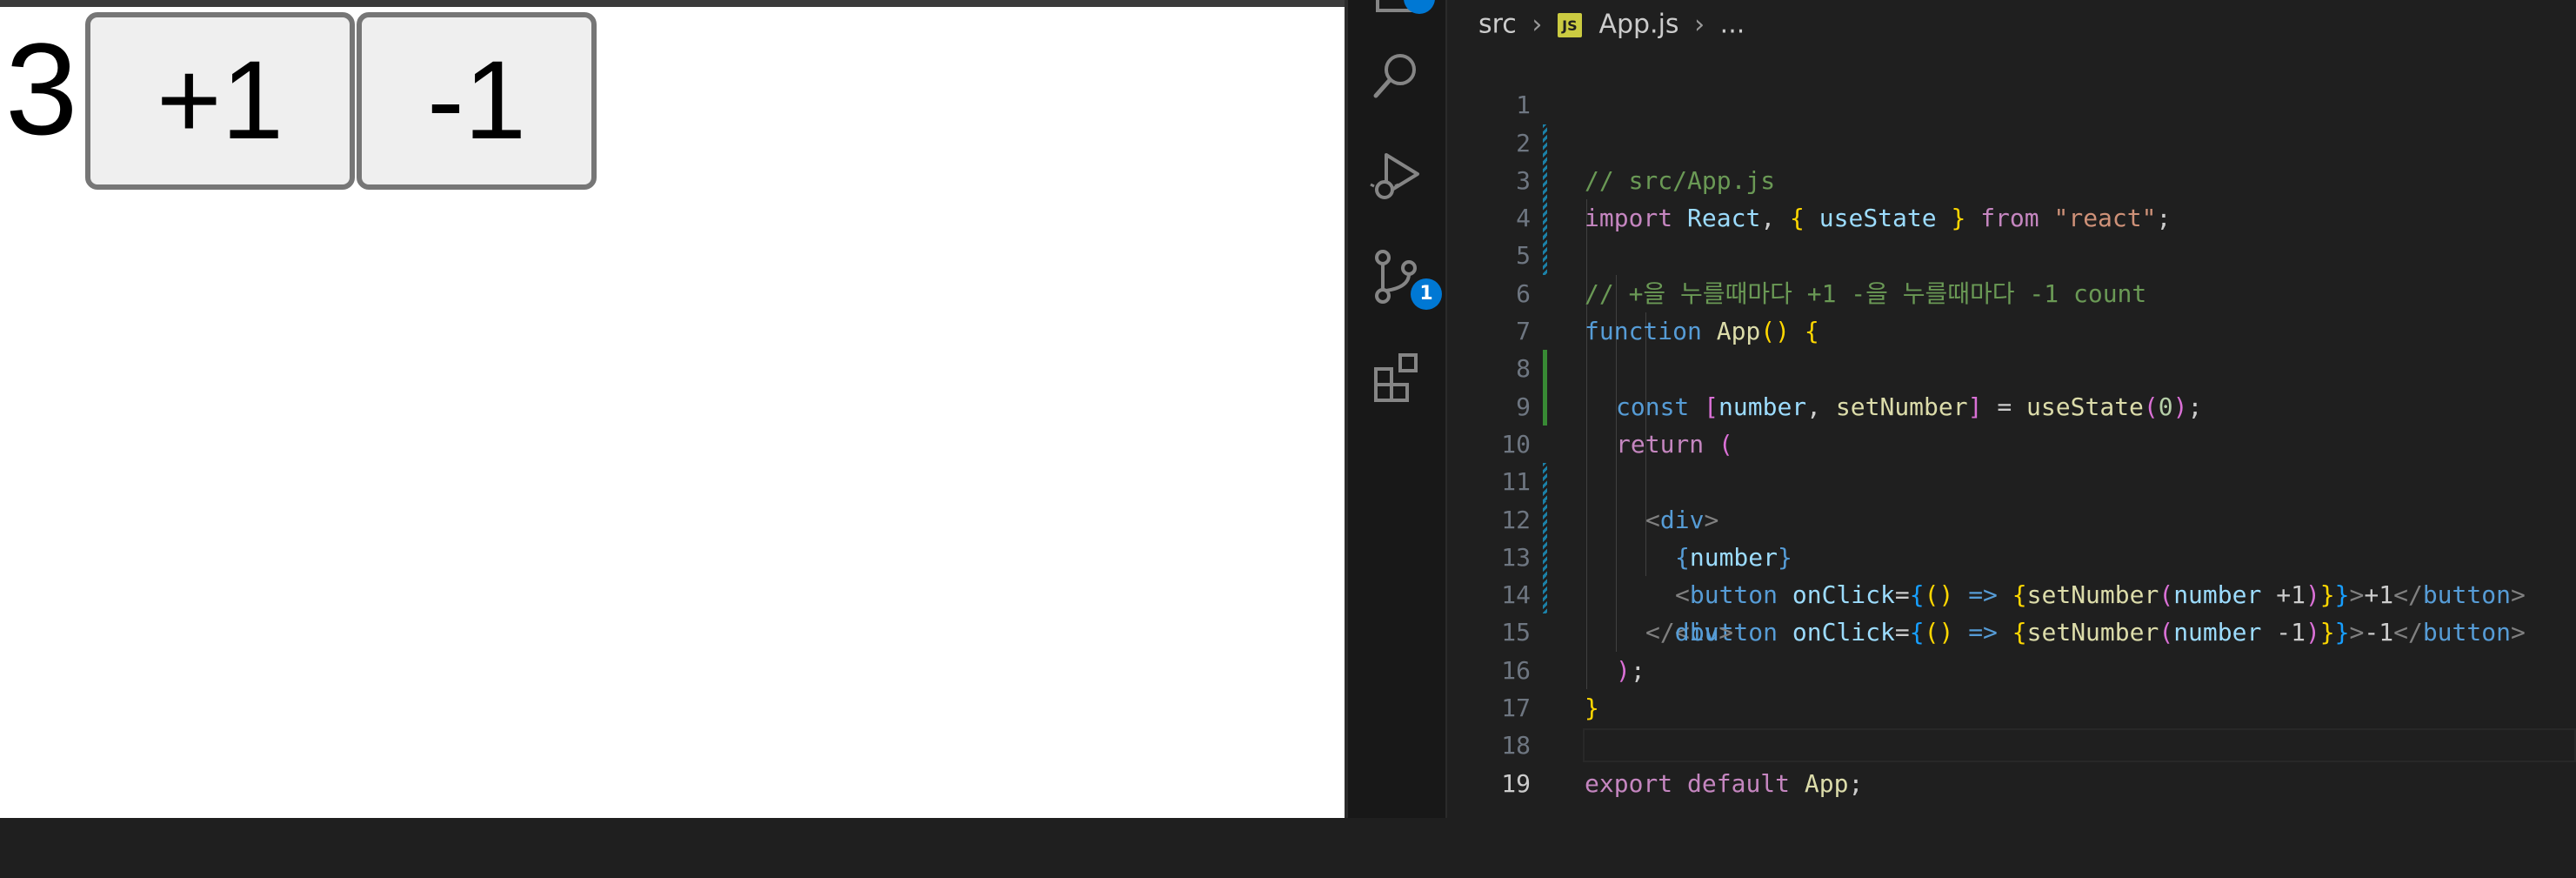  I want to click on code-text: export default App;, so click(1724, 783).